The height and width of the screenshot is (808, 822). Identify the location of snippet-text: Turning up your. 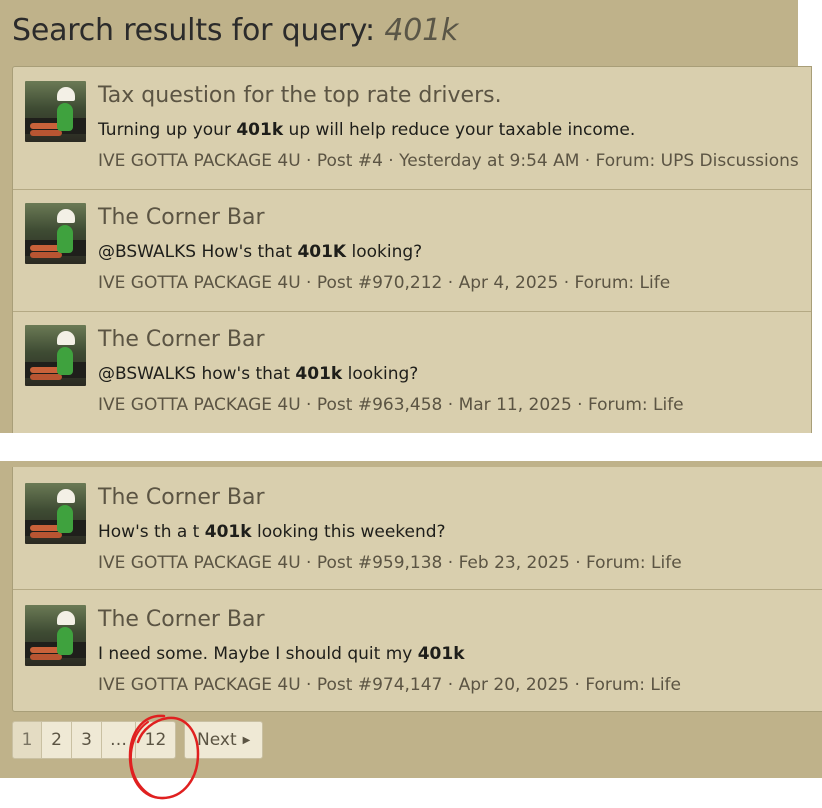
(167, 130).